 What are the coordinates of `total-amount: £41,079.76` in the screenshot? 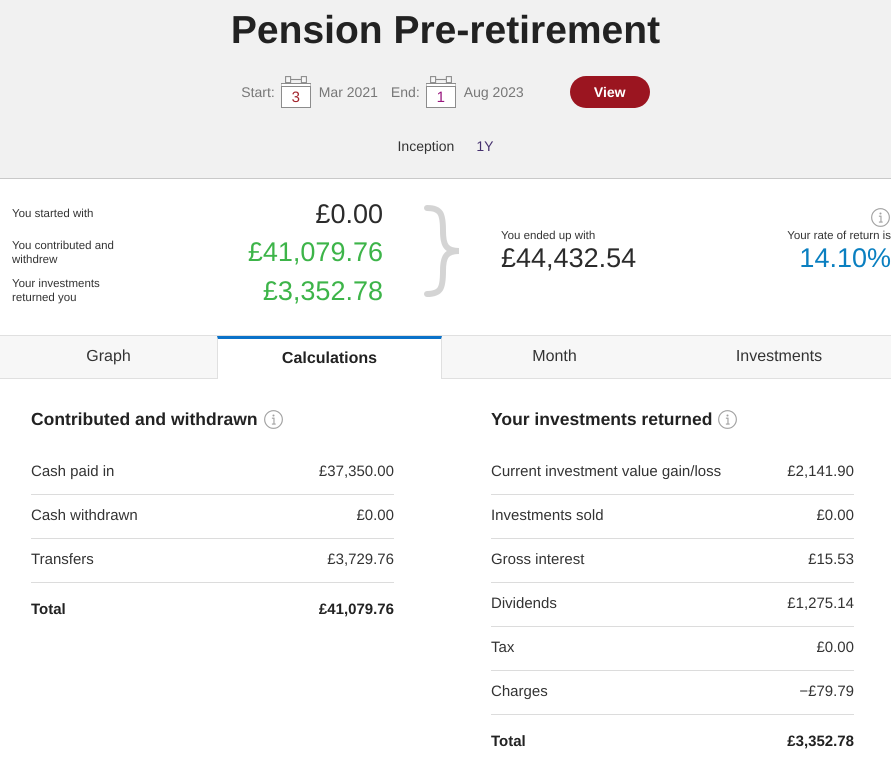 It's located at (356, 610).